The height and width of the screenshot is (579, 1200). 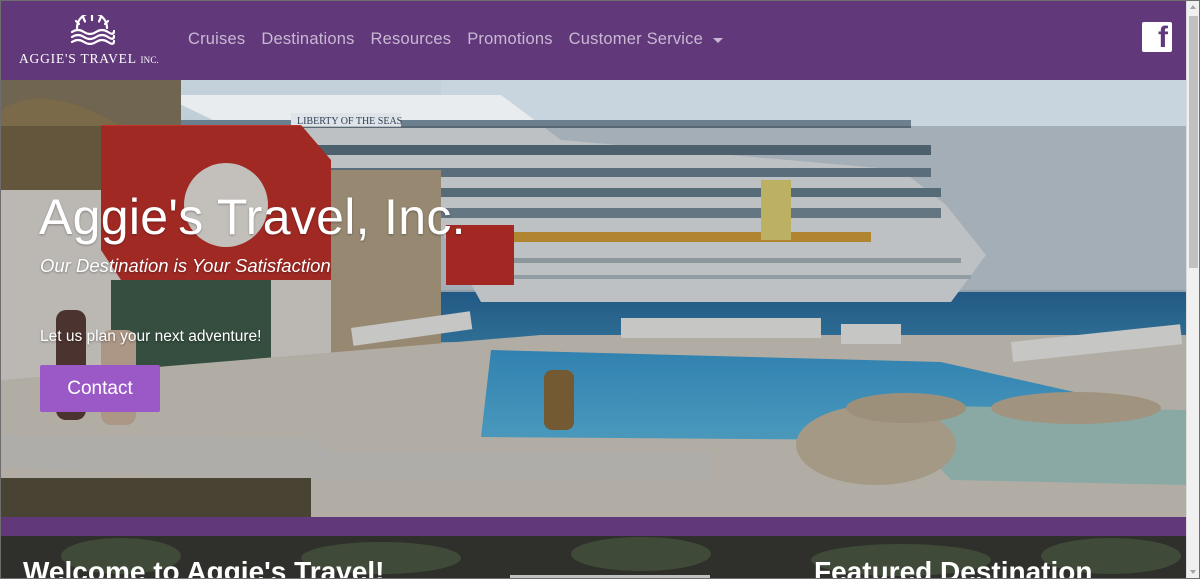 What do you see at coordinates (1193, 142) in the screenshot?
I see `scrollbar-thumb` at bounding box center [1193, 142].